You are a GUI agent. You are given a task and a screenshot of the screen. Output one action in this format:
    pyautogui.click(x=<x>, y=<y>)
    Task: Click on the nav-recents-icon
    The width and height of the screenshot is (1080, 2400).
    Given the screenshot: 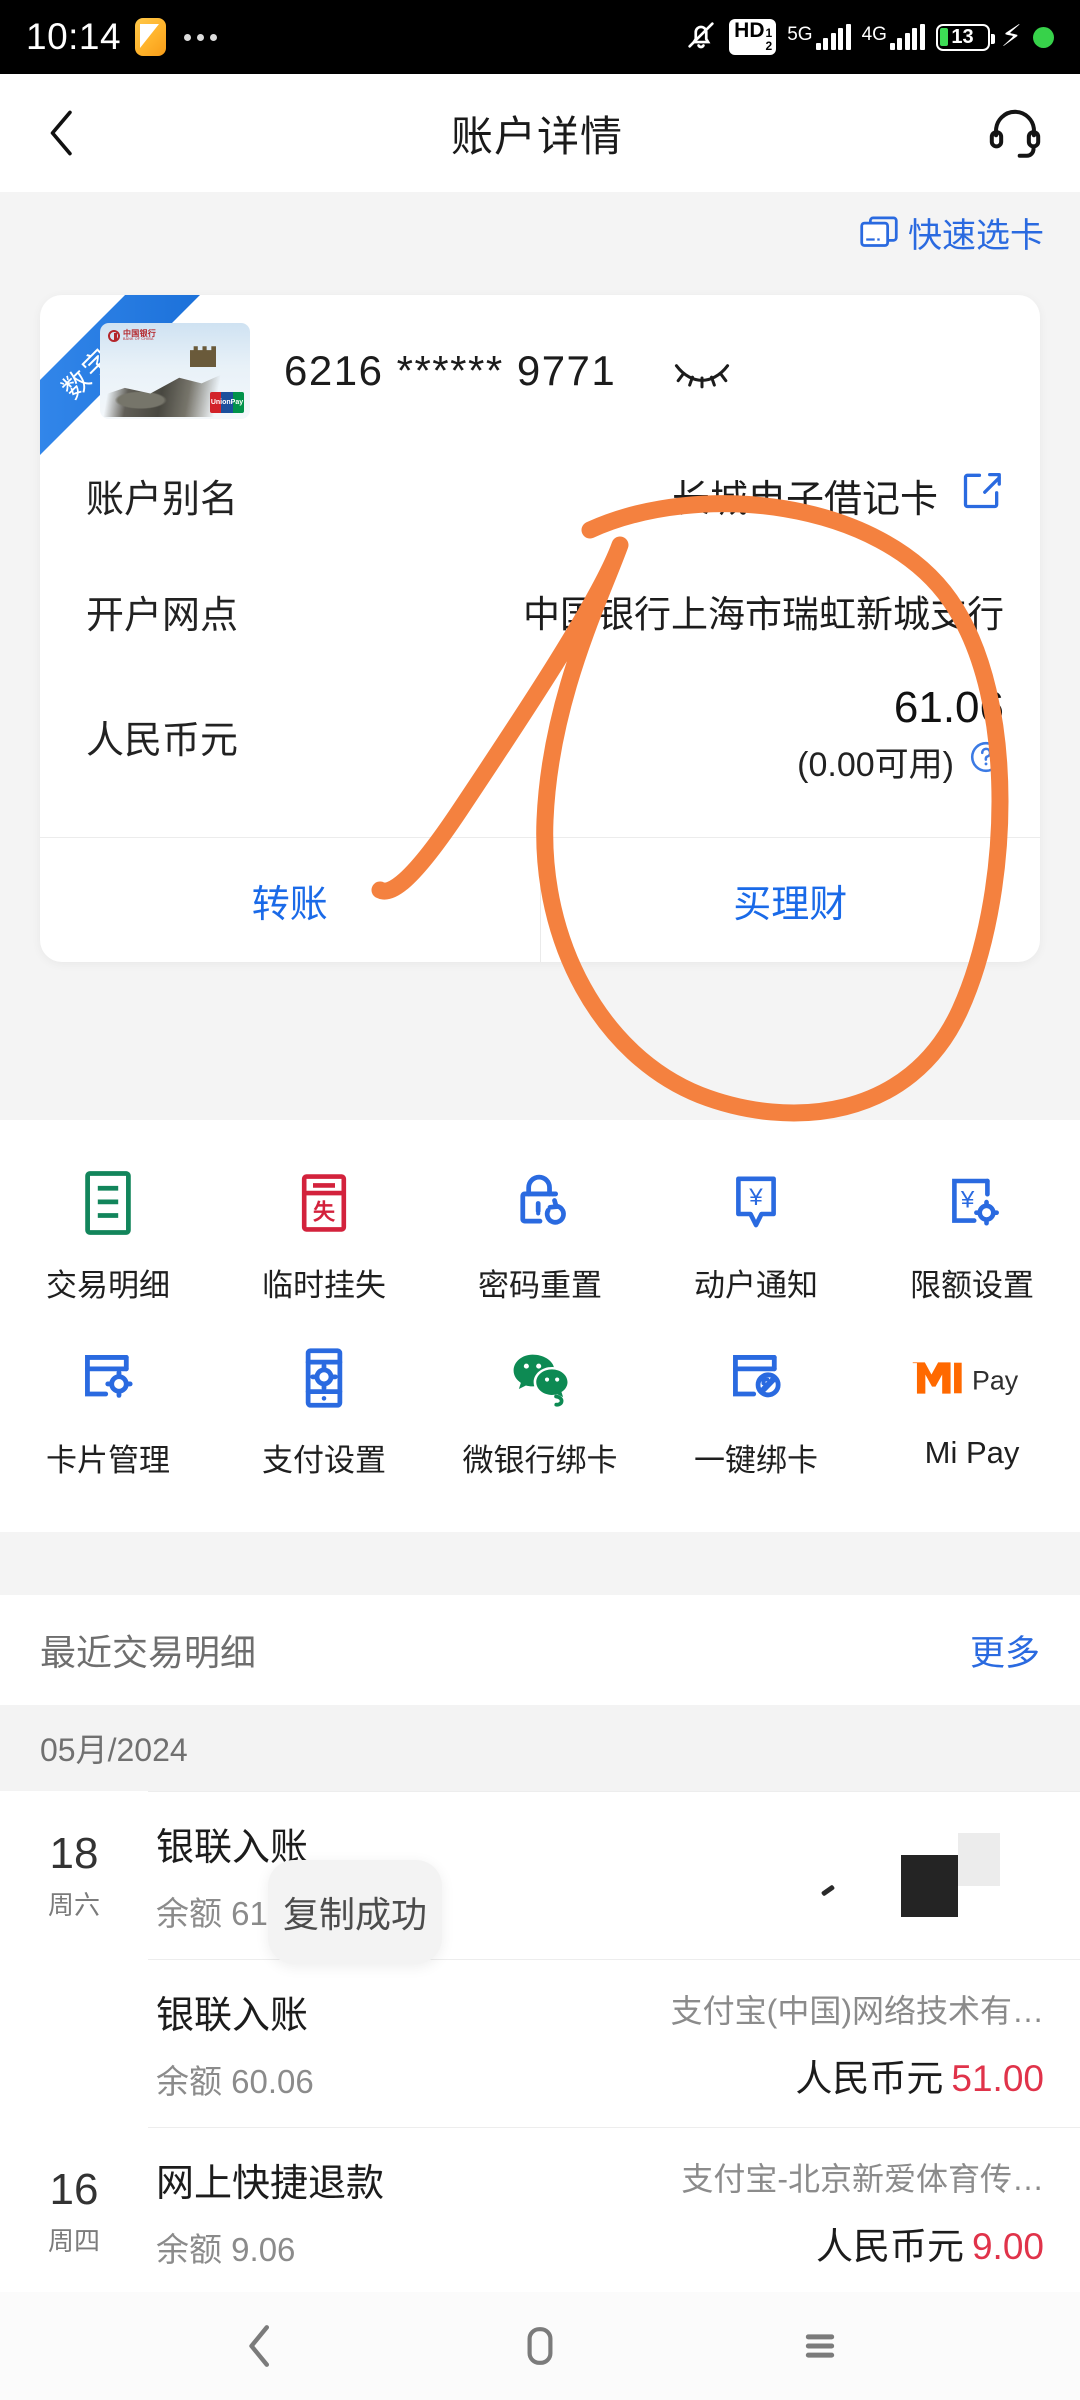 What is the action you would take?
    pyautogui.click(x=820, y=2346)
    